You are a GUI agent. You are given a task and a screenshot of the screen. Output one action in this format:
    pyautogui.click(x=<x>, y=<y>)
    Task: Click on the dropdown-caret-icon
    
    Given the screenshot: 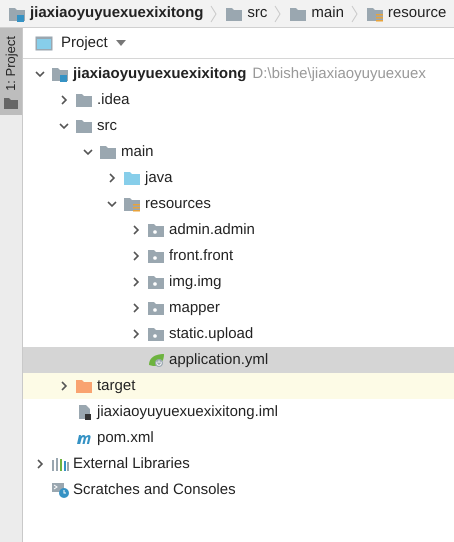 What is the action you would take?
    pyautogui.click(x=121, y=43)
    